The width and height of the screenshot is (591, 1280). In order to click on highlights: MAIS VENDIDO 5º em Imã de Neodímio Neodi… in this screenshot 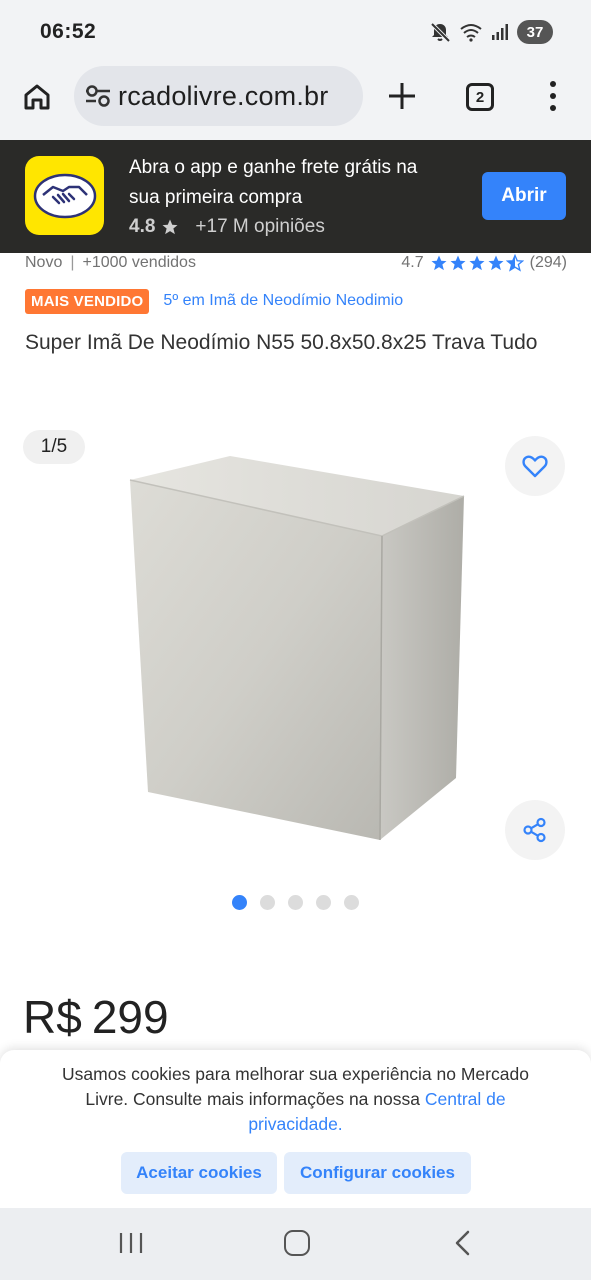, I will do `click(214, 301)`.